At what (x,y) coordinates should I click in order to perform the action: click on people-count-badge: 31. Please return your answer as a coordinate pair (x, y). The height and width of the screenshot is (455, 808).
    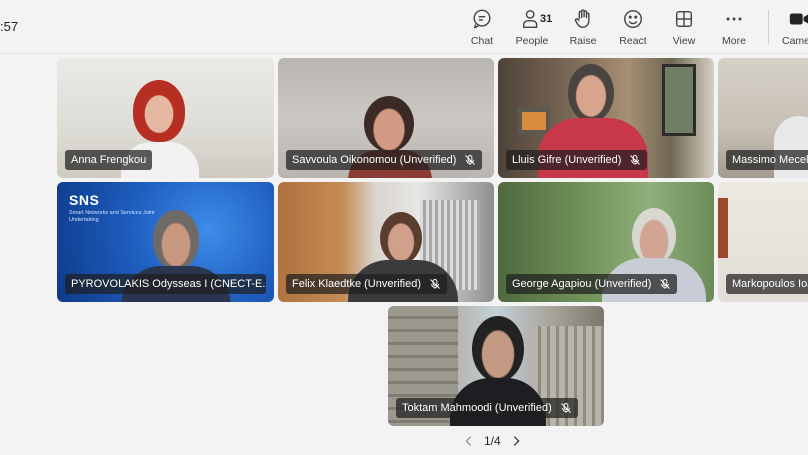
    Looking at the image, I should click on (546, 19).